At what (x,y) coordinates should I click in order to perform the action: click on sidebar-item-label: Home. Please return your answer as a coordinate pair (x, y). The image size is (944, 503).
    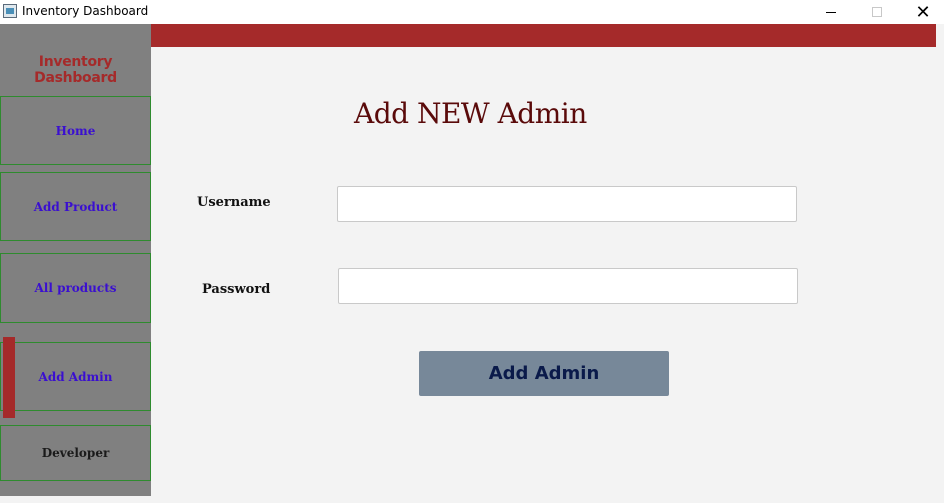
    Looking at the image, I should click on (75, 130).